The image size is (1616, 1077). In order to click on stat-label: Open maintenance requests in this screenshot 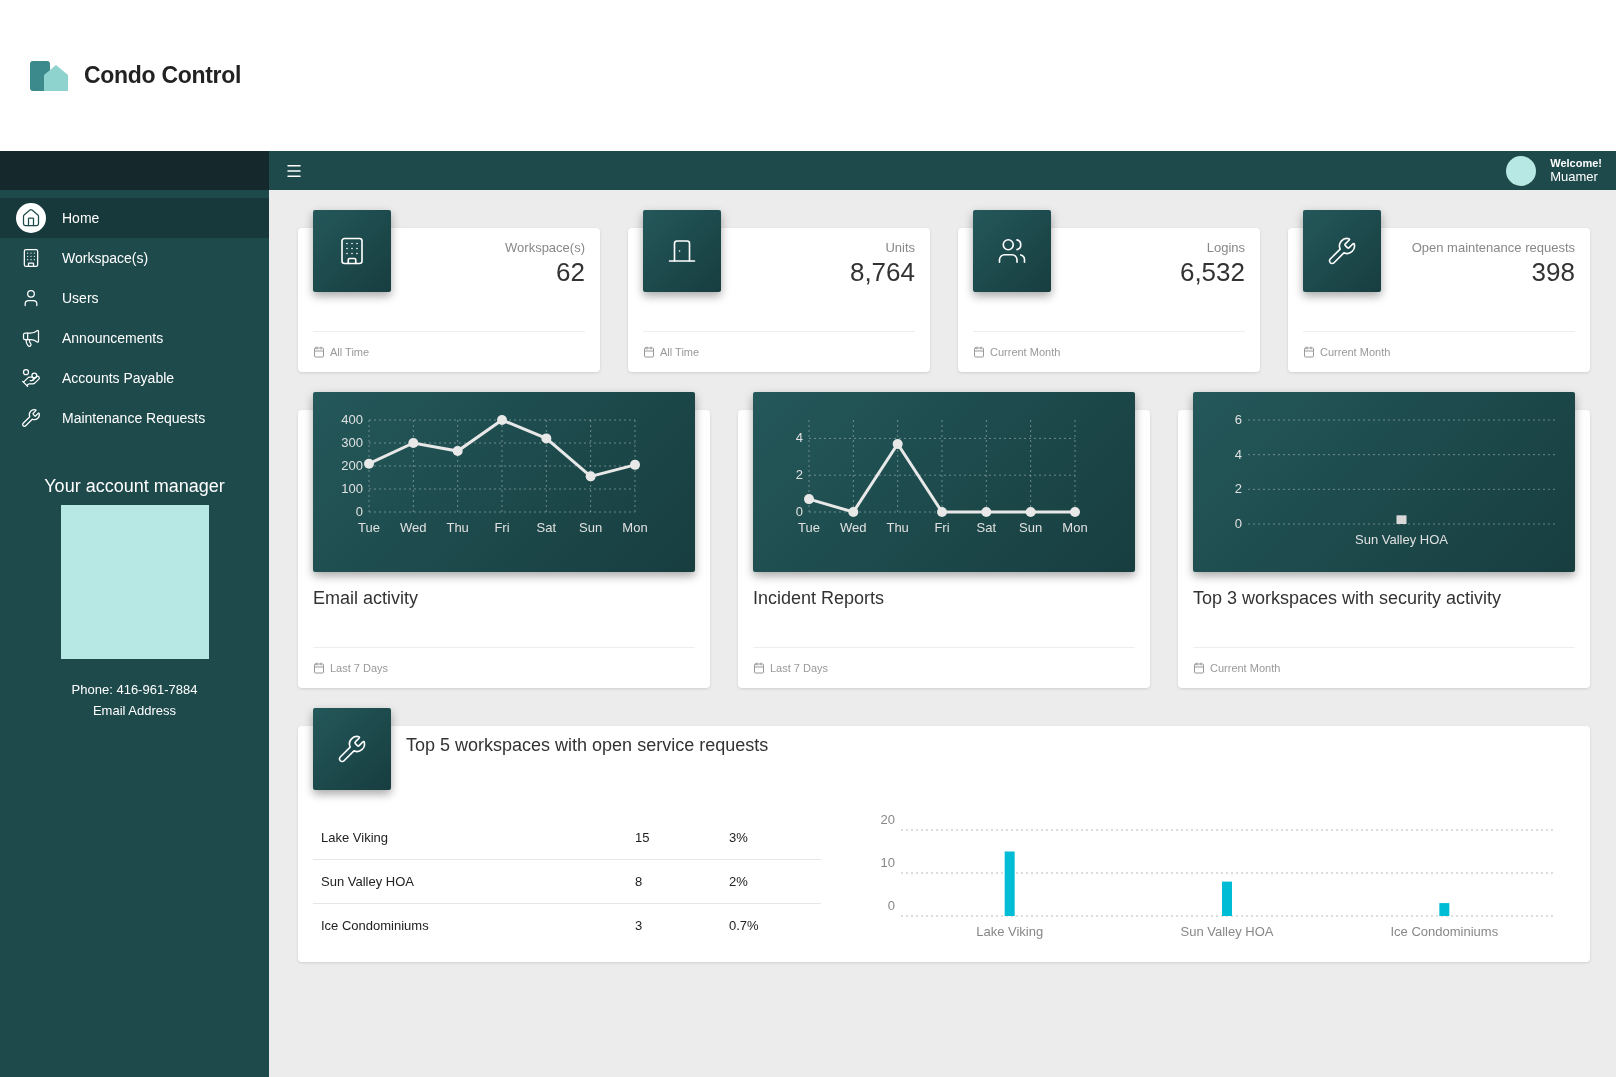, I will do `click(1493, 247)`.